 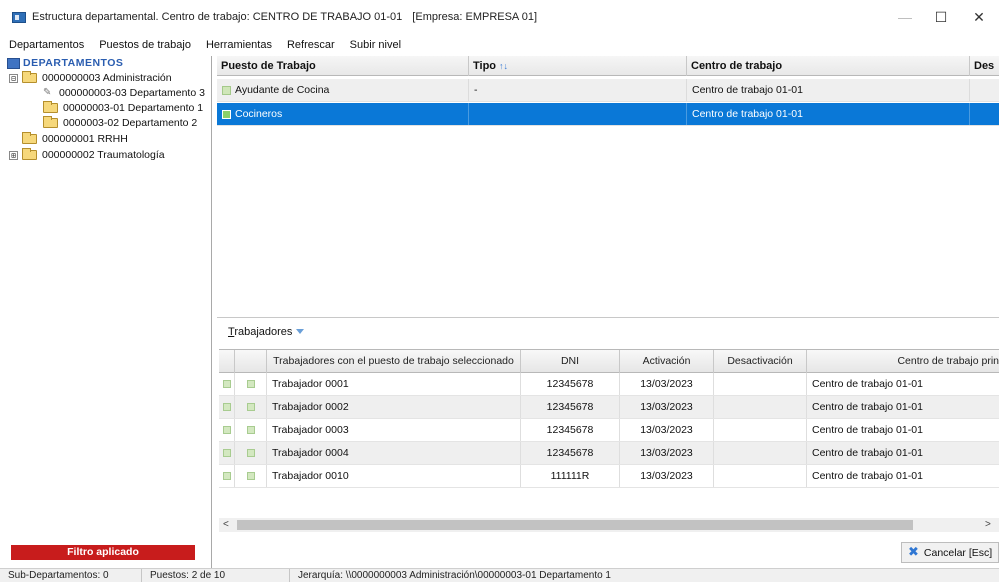 I want to click on tree-node-departamento-2: 0000003-02 Departamento 2, so click(x=120, y=122).